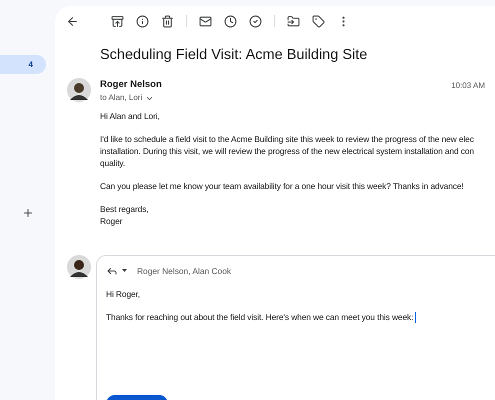 The image size is (495, 400). I want to click on body-text-line: Hi Alan and Lori,, so click(130, 116).